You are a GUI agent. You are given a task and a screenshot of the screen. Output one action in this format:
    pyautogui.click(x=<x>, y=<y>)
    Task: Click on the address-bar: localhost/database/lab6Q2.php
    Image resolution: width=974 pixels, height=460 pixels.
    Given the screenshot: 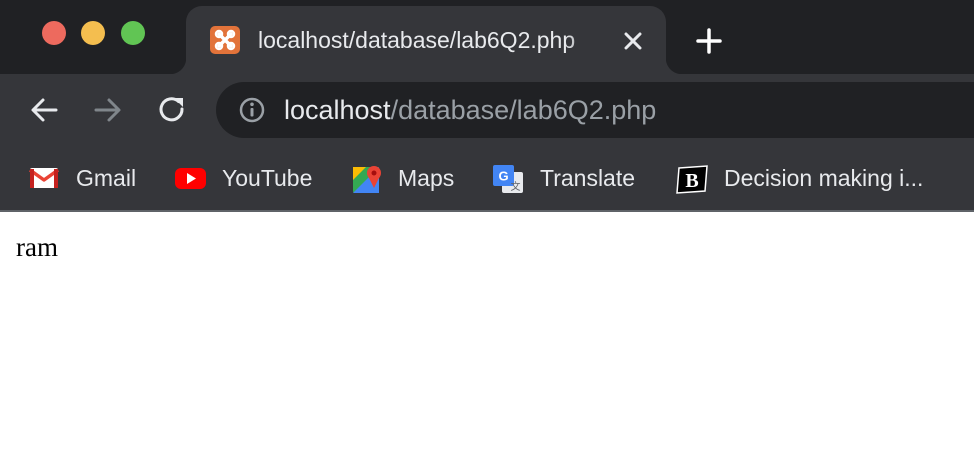 What is the action you would take?
    pyautogui.click(x=595, y=110)
    